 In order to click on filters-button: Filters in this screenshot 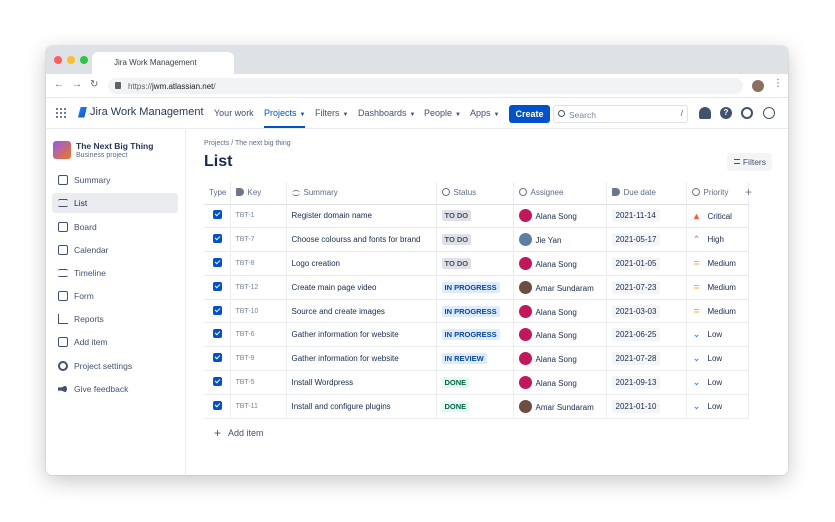, I will do `click(749, 162)`.